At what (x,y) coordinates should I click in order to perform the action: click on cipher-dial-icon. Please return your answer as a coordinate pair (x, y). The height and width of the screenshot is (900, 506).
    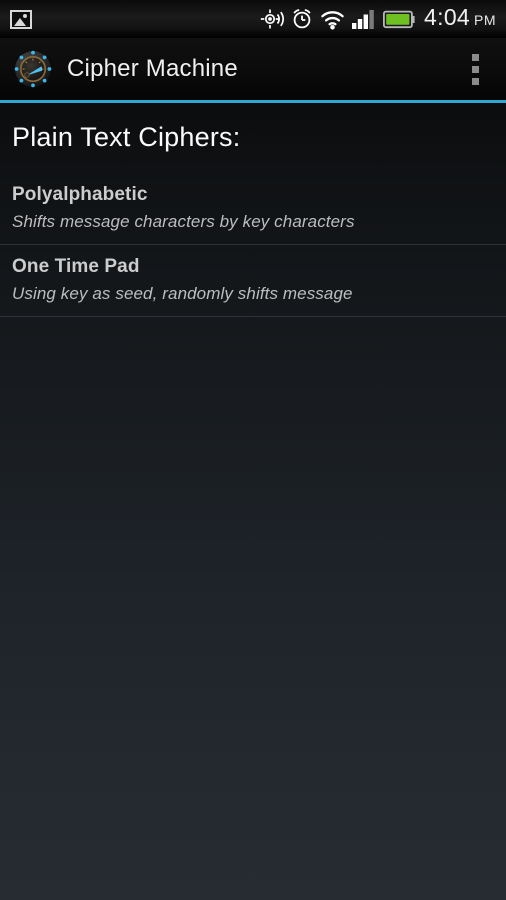
    Looking at the image, I should click on (33, 69).